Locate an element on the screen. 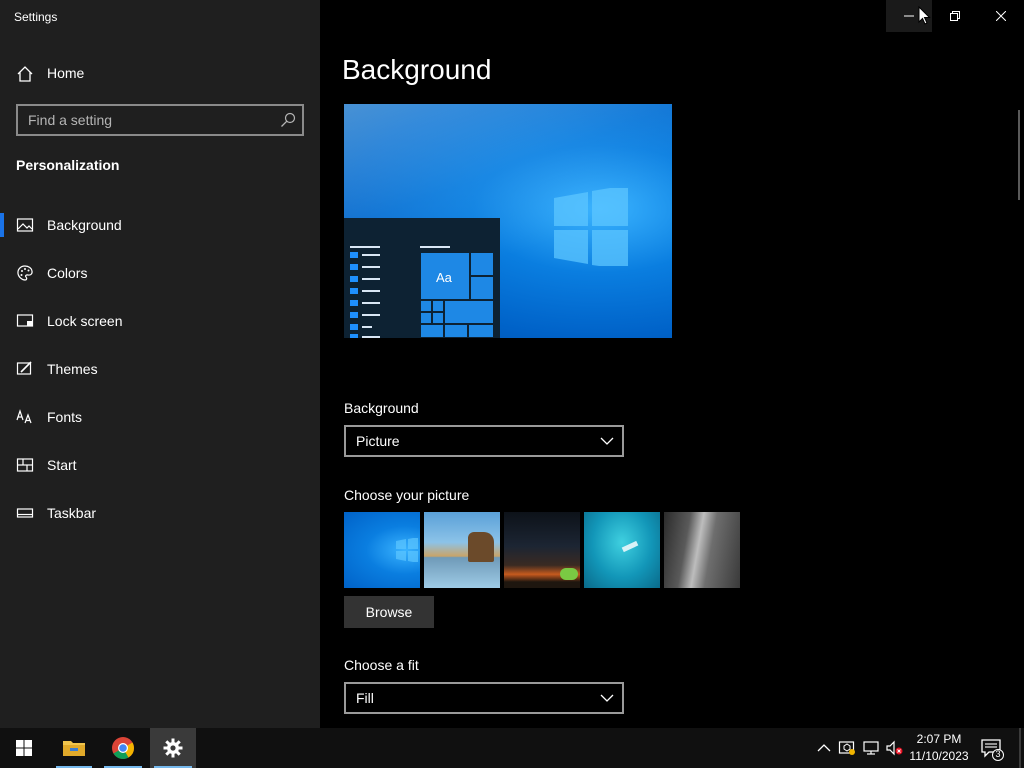 The image size is (1024, 768). picture-thumbnails is located at coordinates (544, 550).